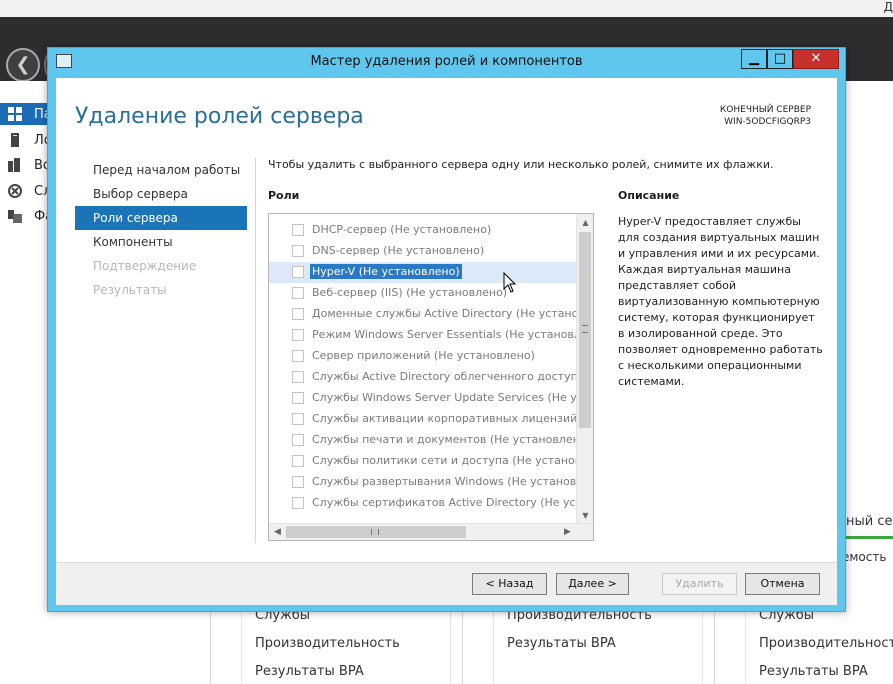 The height and width of the screenshot is (684, 893). Describe the element at coordinates (25, 191) in the screenshot. I see `sidebar-item-services: Сл` at that location.